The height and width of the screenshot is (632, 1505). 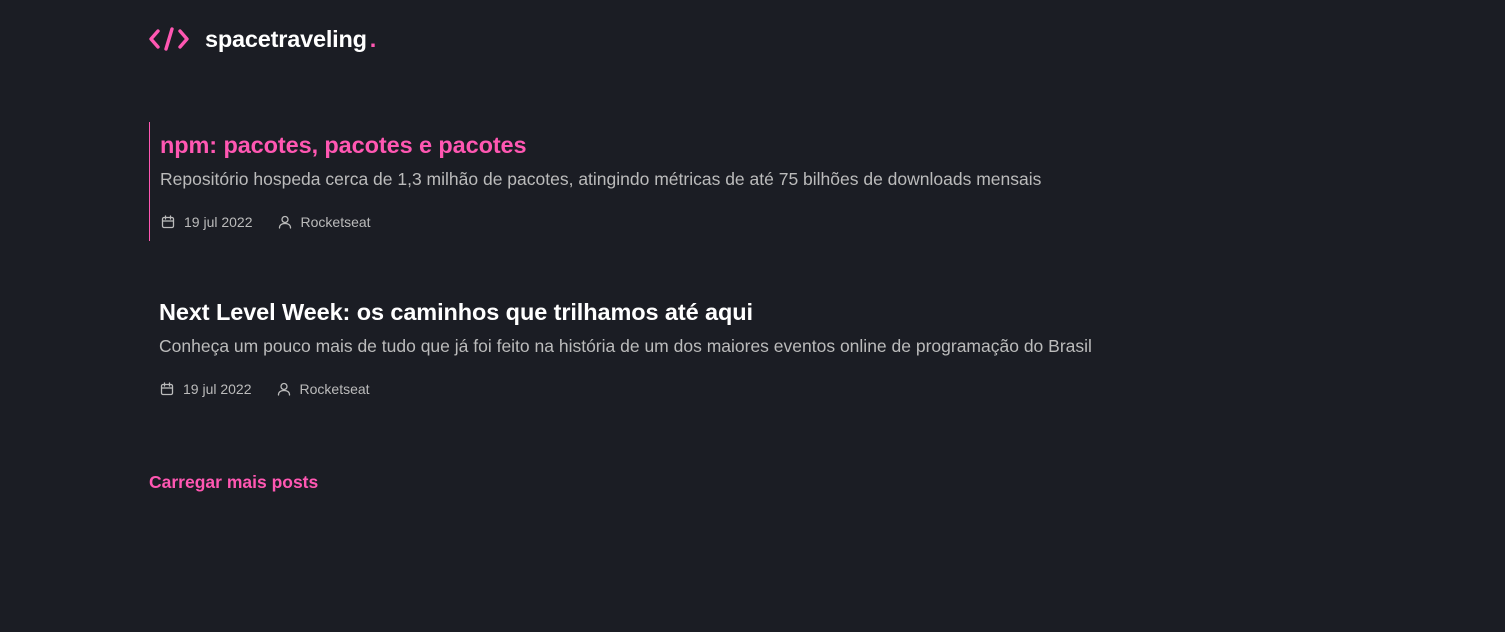 I want to click on code-brackets-icon, so click(x=169, y=39).